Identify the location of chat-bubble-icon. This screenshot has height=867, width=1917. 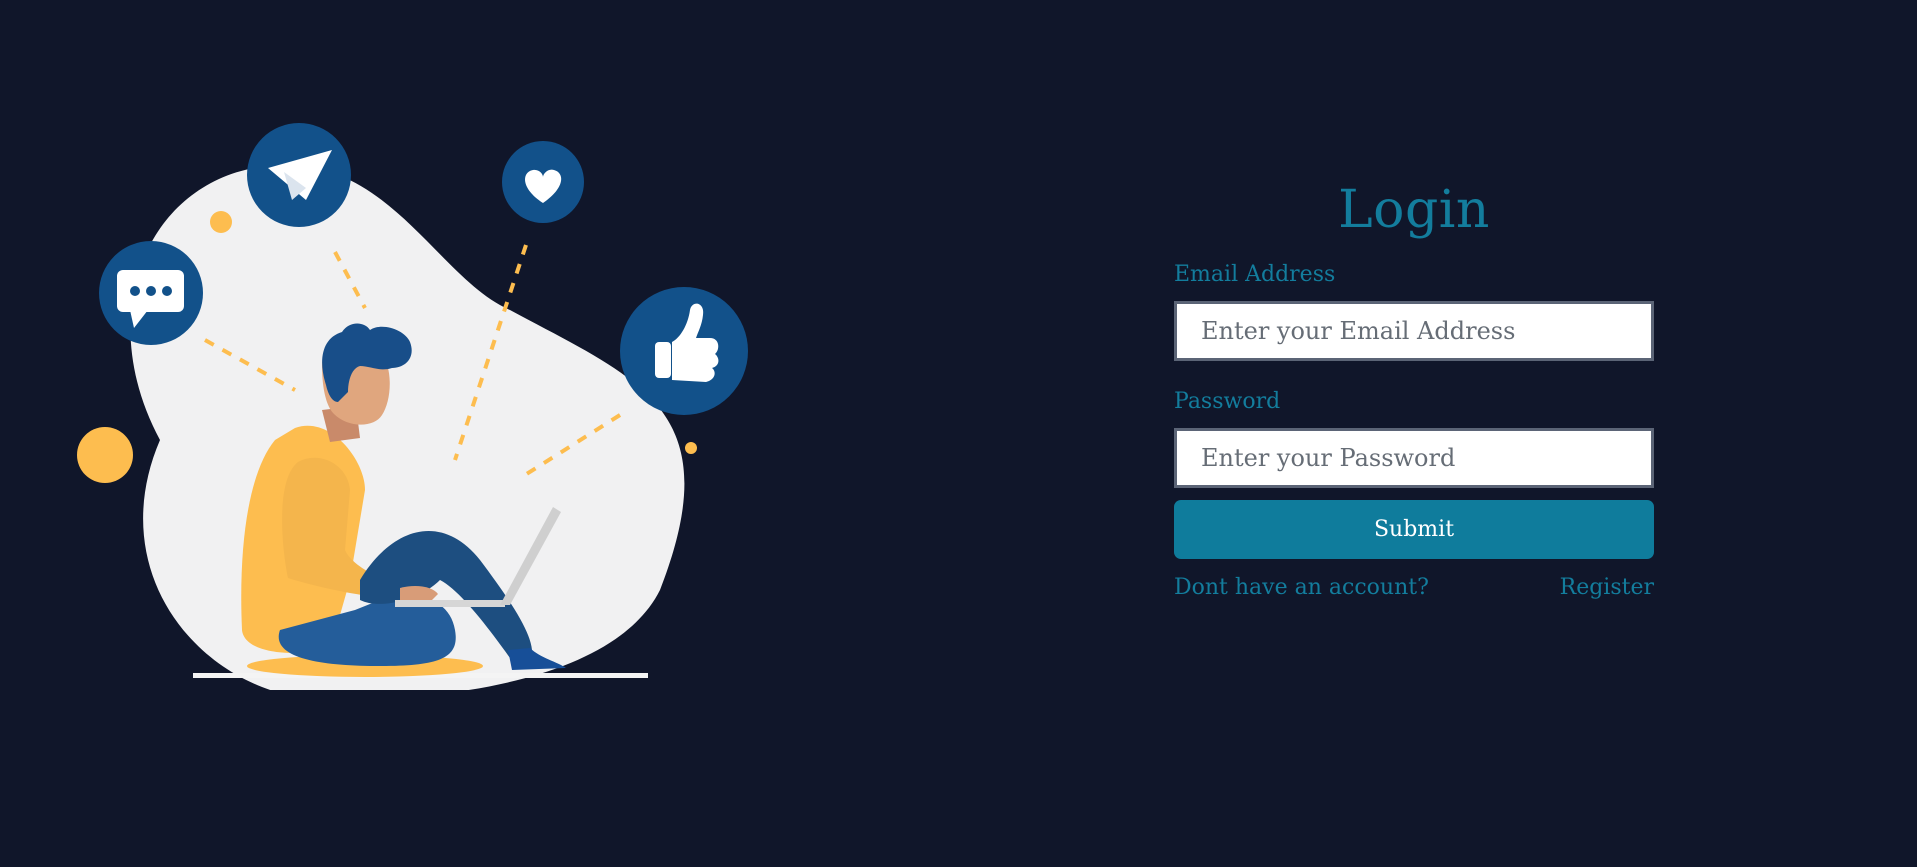
(151, 293).